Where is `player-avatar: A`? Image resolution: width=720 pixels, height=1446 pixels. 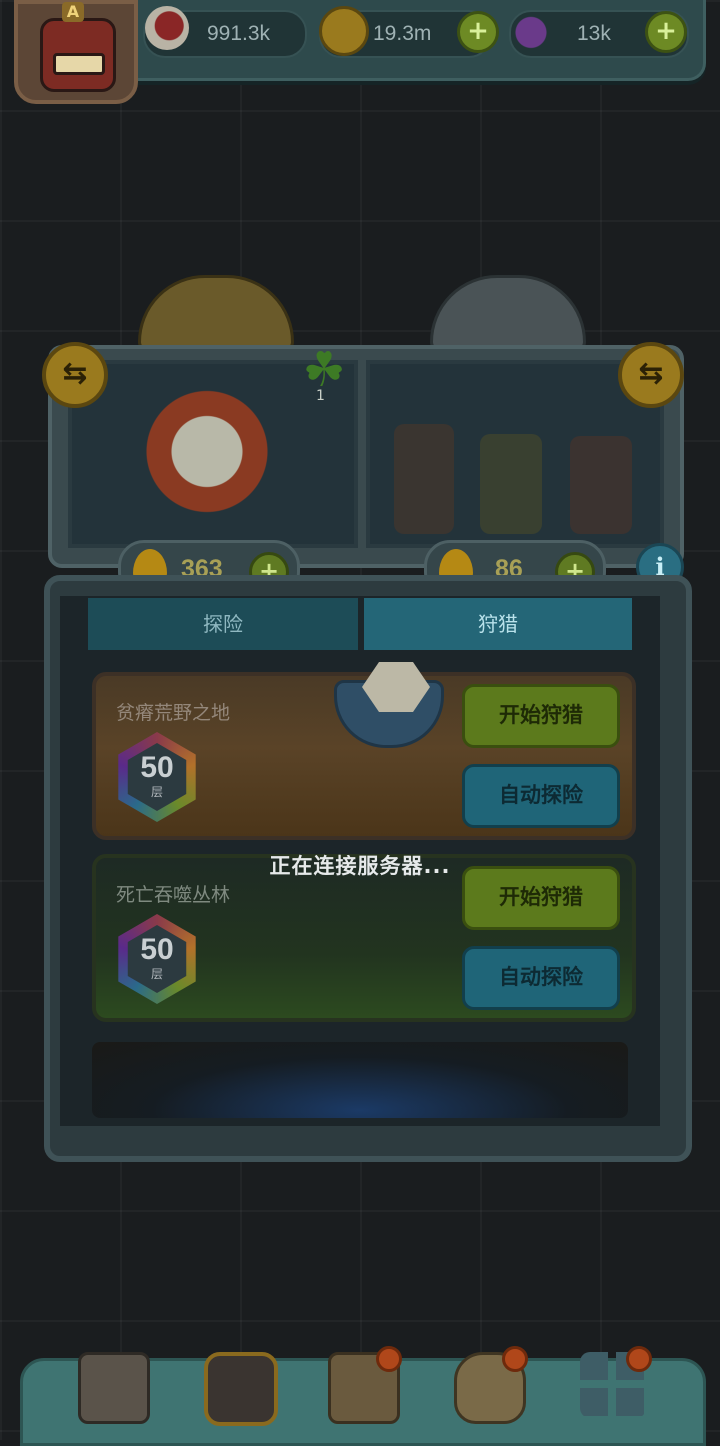
player-avatar: A is located at coordinates (76, 52).